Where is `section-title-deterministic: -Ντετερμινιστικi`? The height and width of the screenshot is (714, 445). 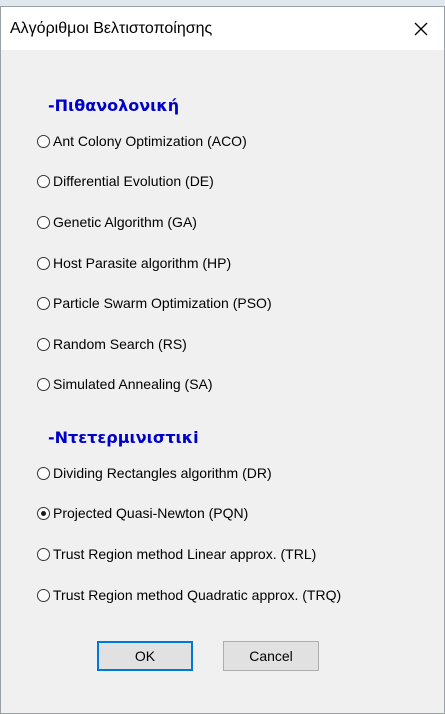 section-title-deterministic: -Ντετερμινιστικi is located at coordinates (123, 437).